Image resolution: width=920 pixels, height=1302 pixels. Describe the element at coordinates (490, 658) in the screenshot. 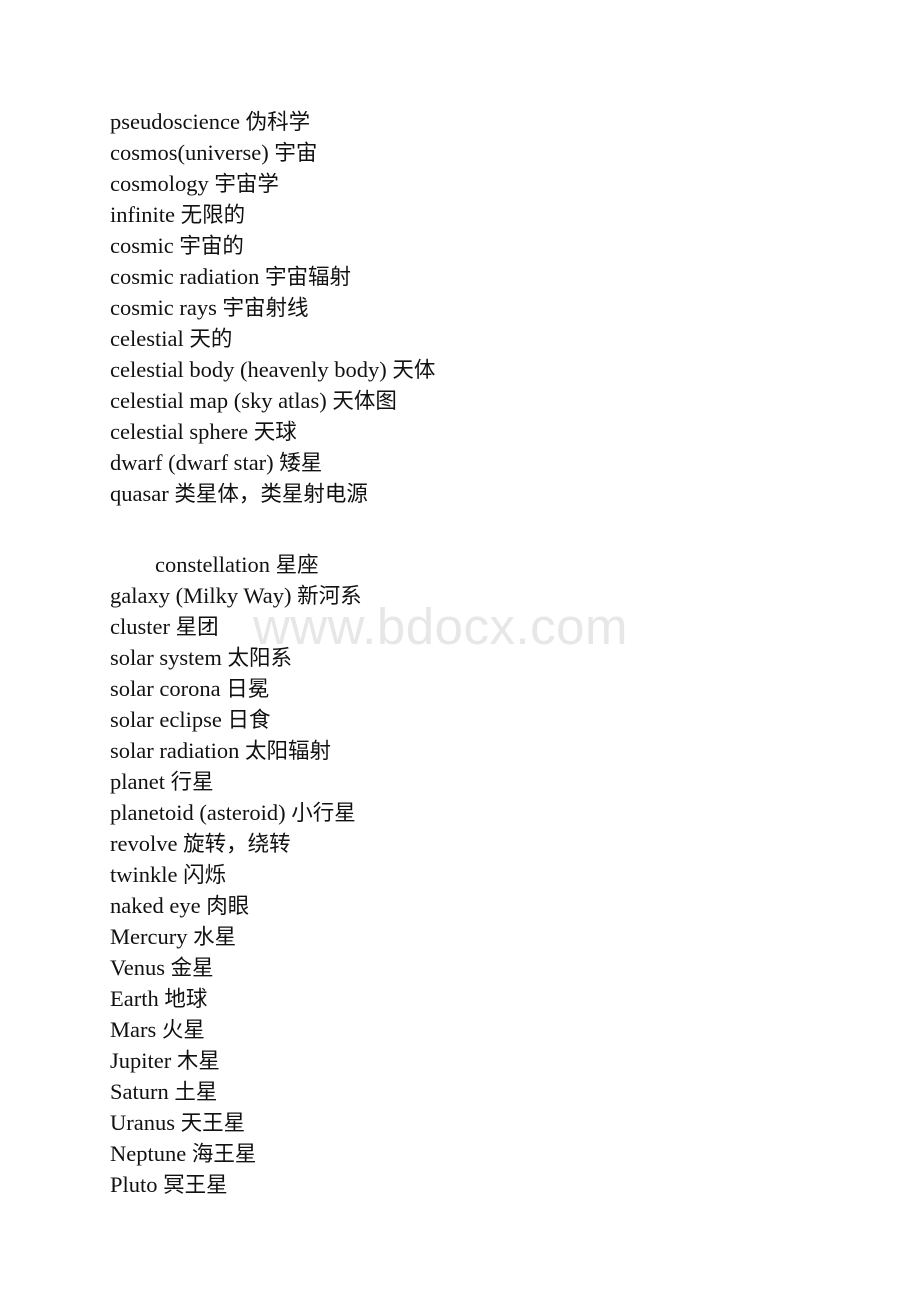

I see `vocabulary-entry: solar system 太阳系` at that location.